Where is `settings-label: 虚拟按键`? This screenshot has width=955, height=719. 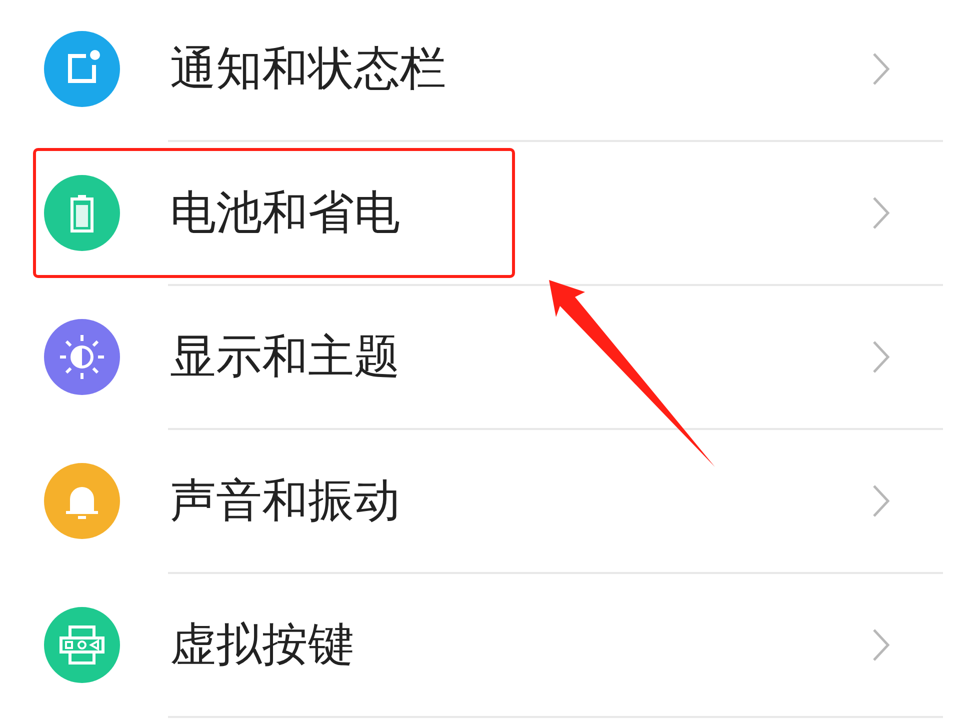 settings-label: 虚拟按键 is located at coordinates (262, 644).